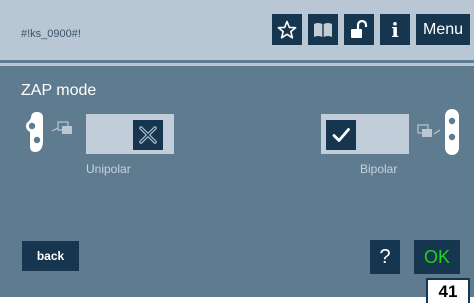  I want to click on info-icon: i, so click(395, 29).